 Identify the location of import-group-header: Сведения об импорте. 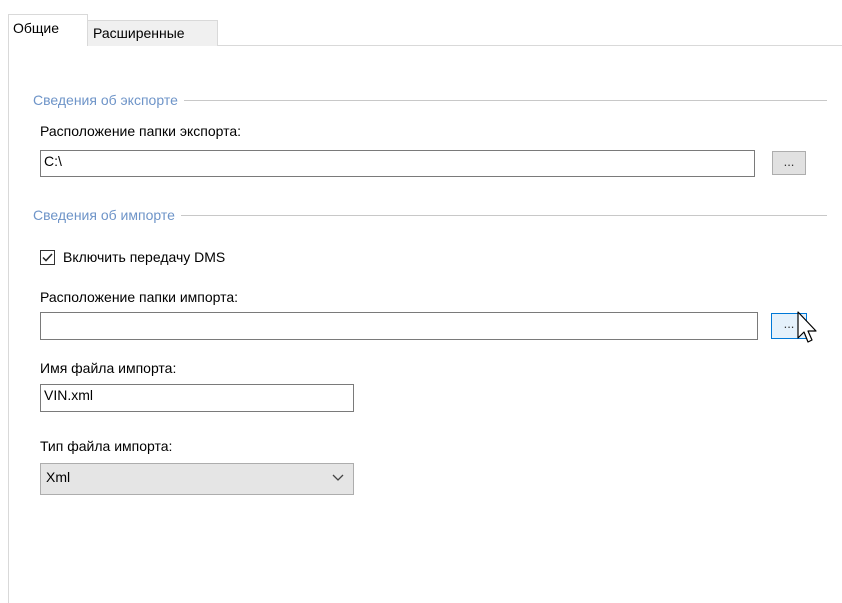
(430, 215).